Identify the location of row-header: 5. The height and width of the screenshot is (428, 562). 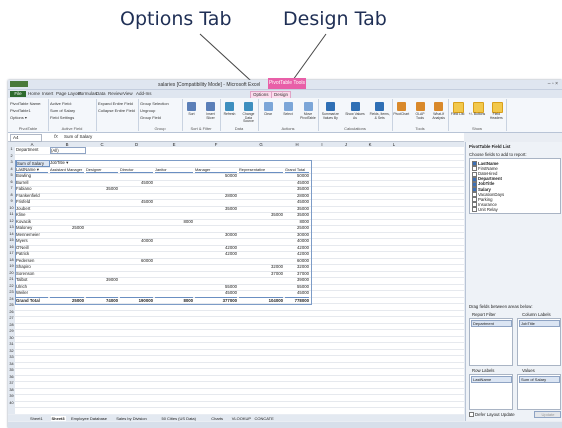
(11, 175).